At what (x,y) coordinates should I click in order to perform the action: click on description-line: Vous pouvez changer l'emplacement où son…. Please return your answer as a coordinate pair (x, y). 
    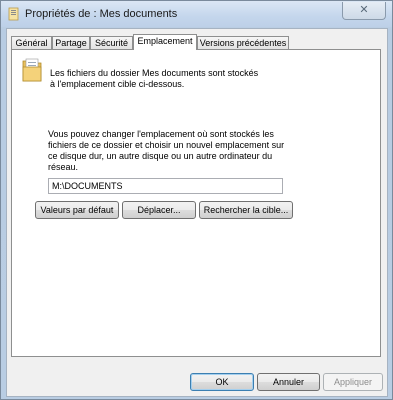
    Looking at the image, I should click on (161, 134).